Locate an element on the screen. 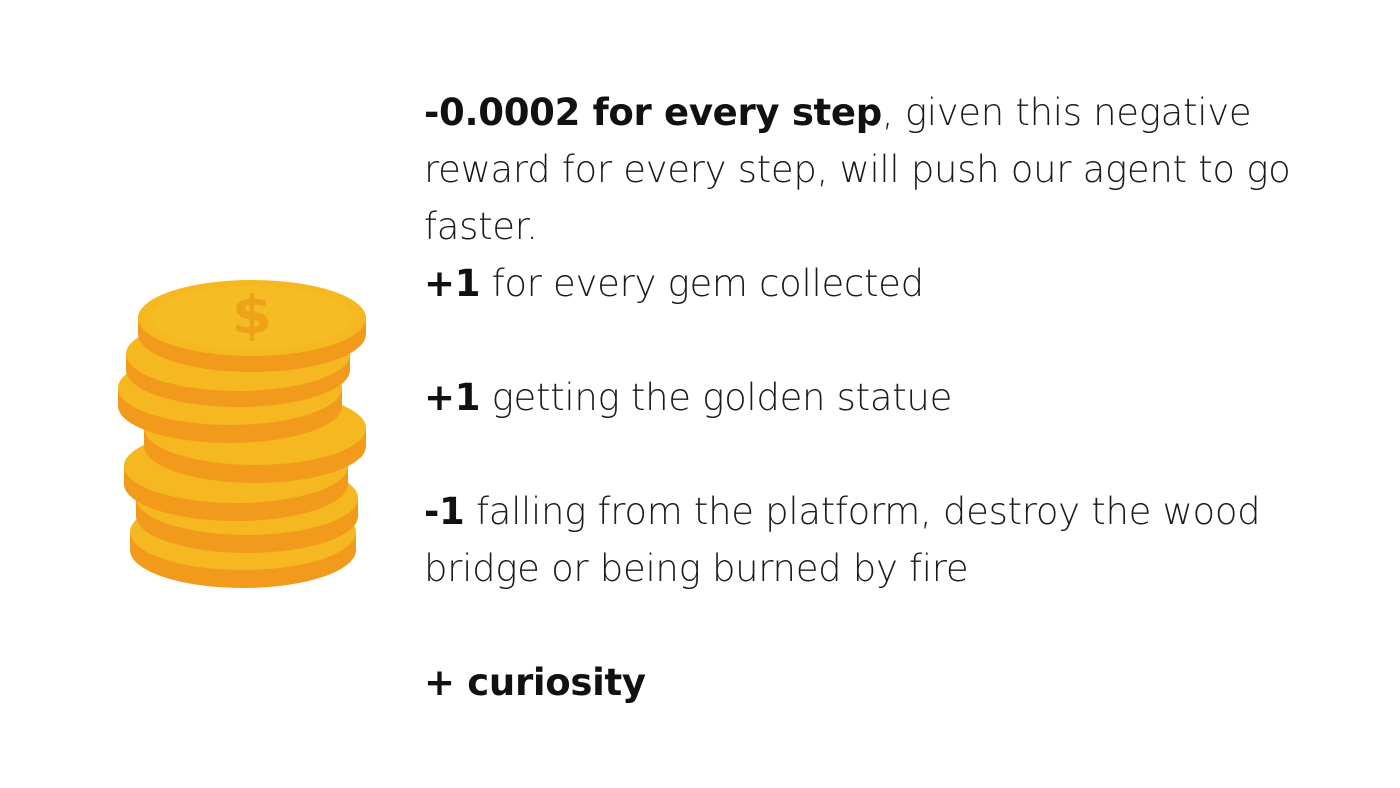  reward-gem: +1 for every gem collected is located at coordinates (674, 283).